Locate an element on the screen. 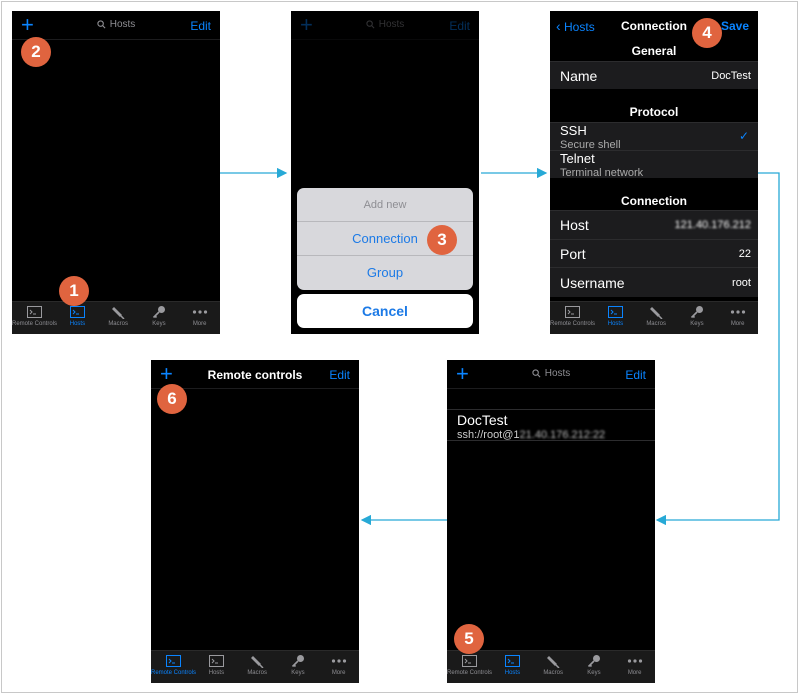  port-label: Port is located at coordinates (573, 254).